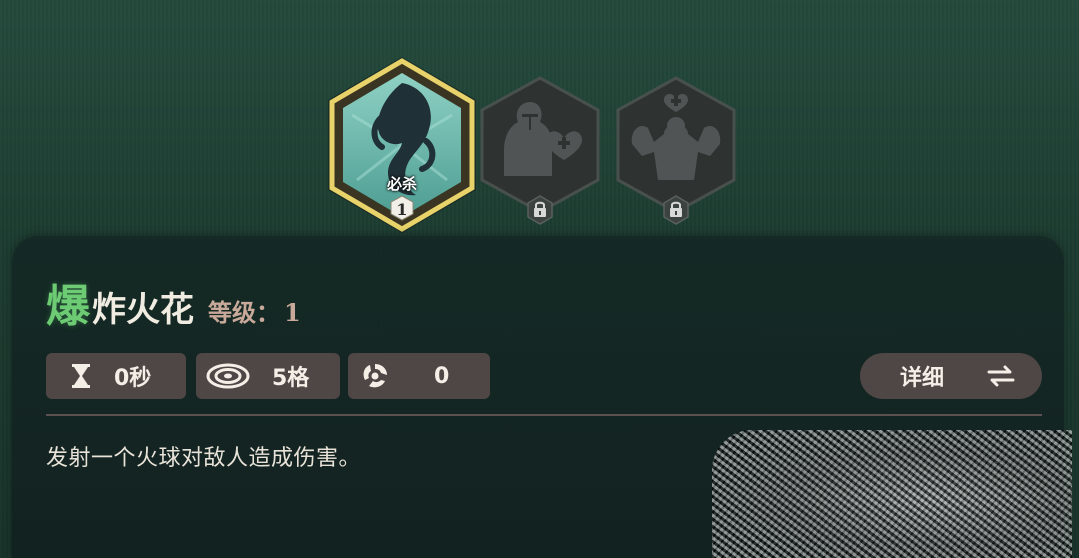 Image resolution: width=1079 pixels, height=558 pixels. What do you see at coordinates (540, 149) in the screenshot?
I see `skill-slot-knight-heal` at bounding box center [540, 149].